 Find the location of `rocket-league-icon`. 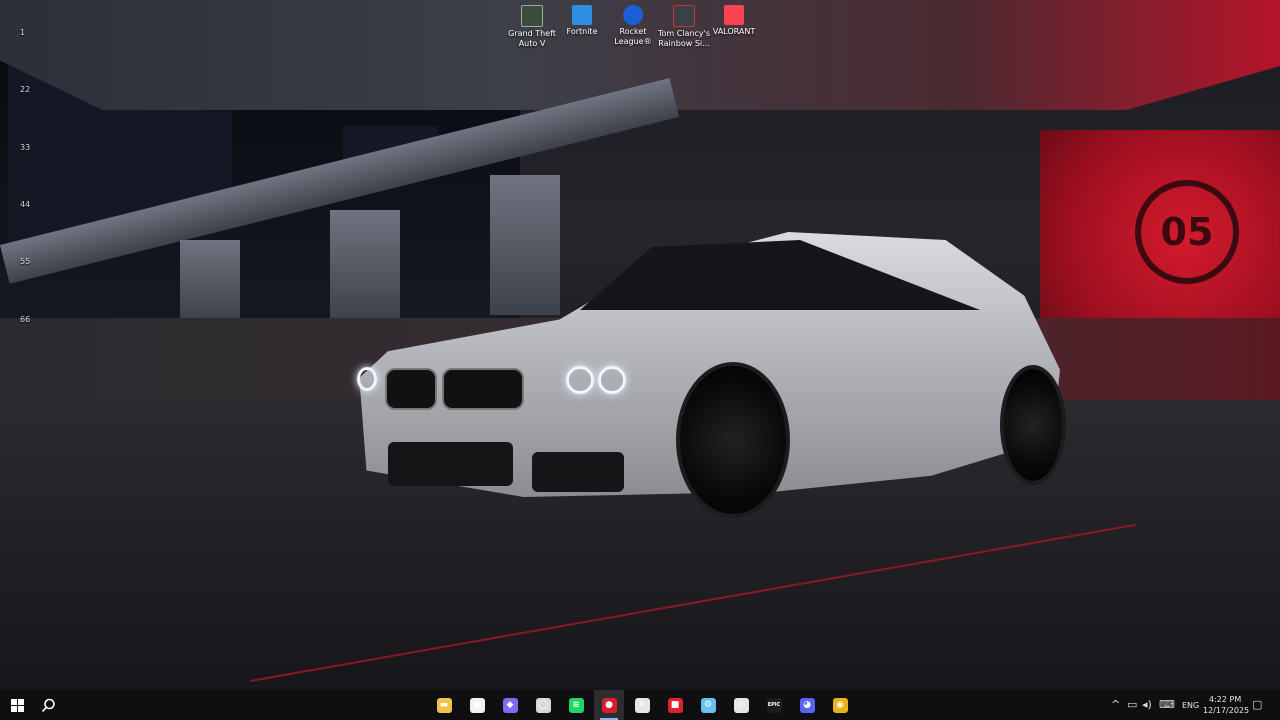

rocket-league-icon is located at coordinates (633, 15).